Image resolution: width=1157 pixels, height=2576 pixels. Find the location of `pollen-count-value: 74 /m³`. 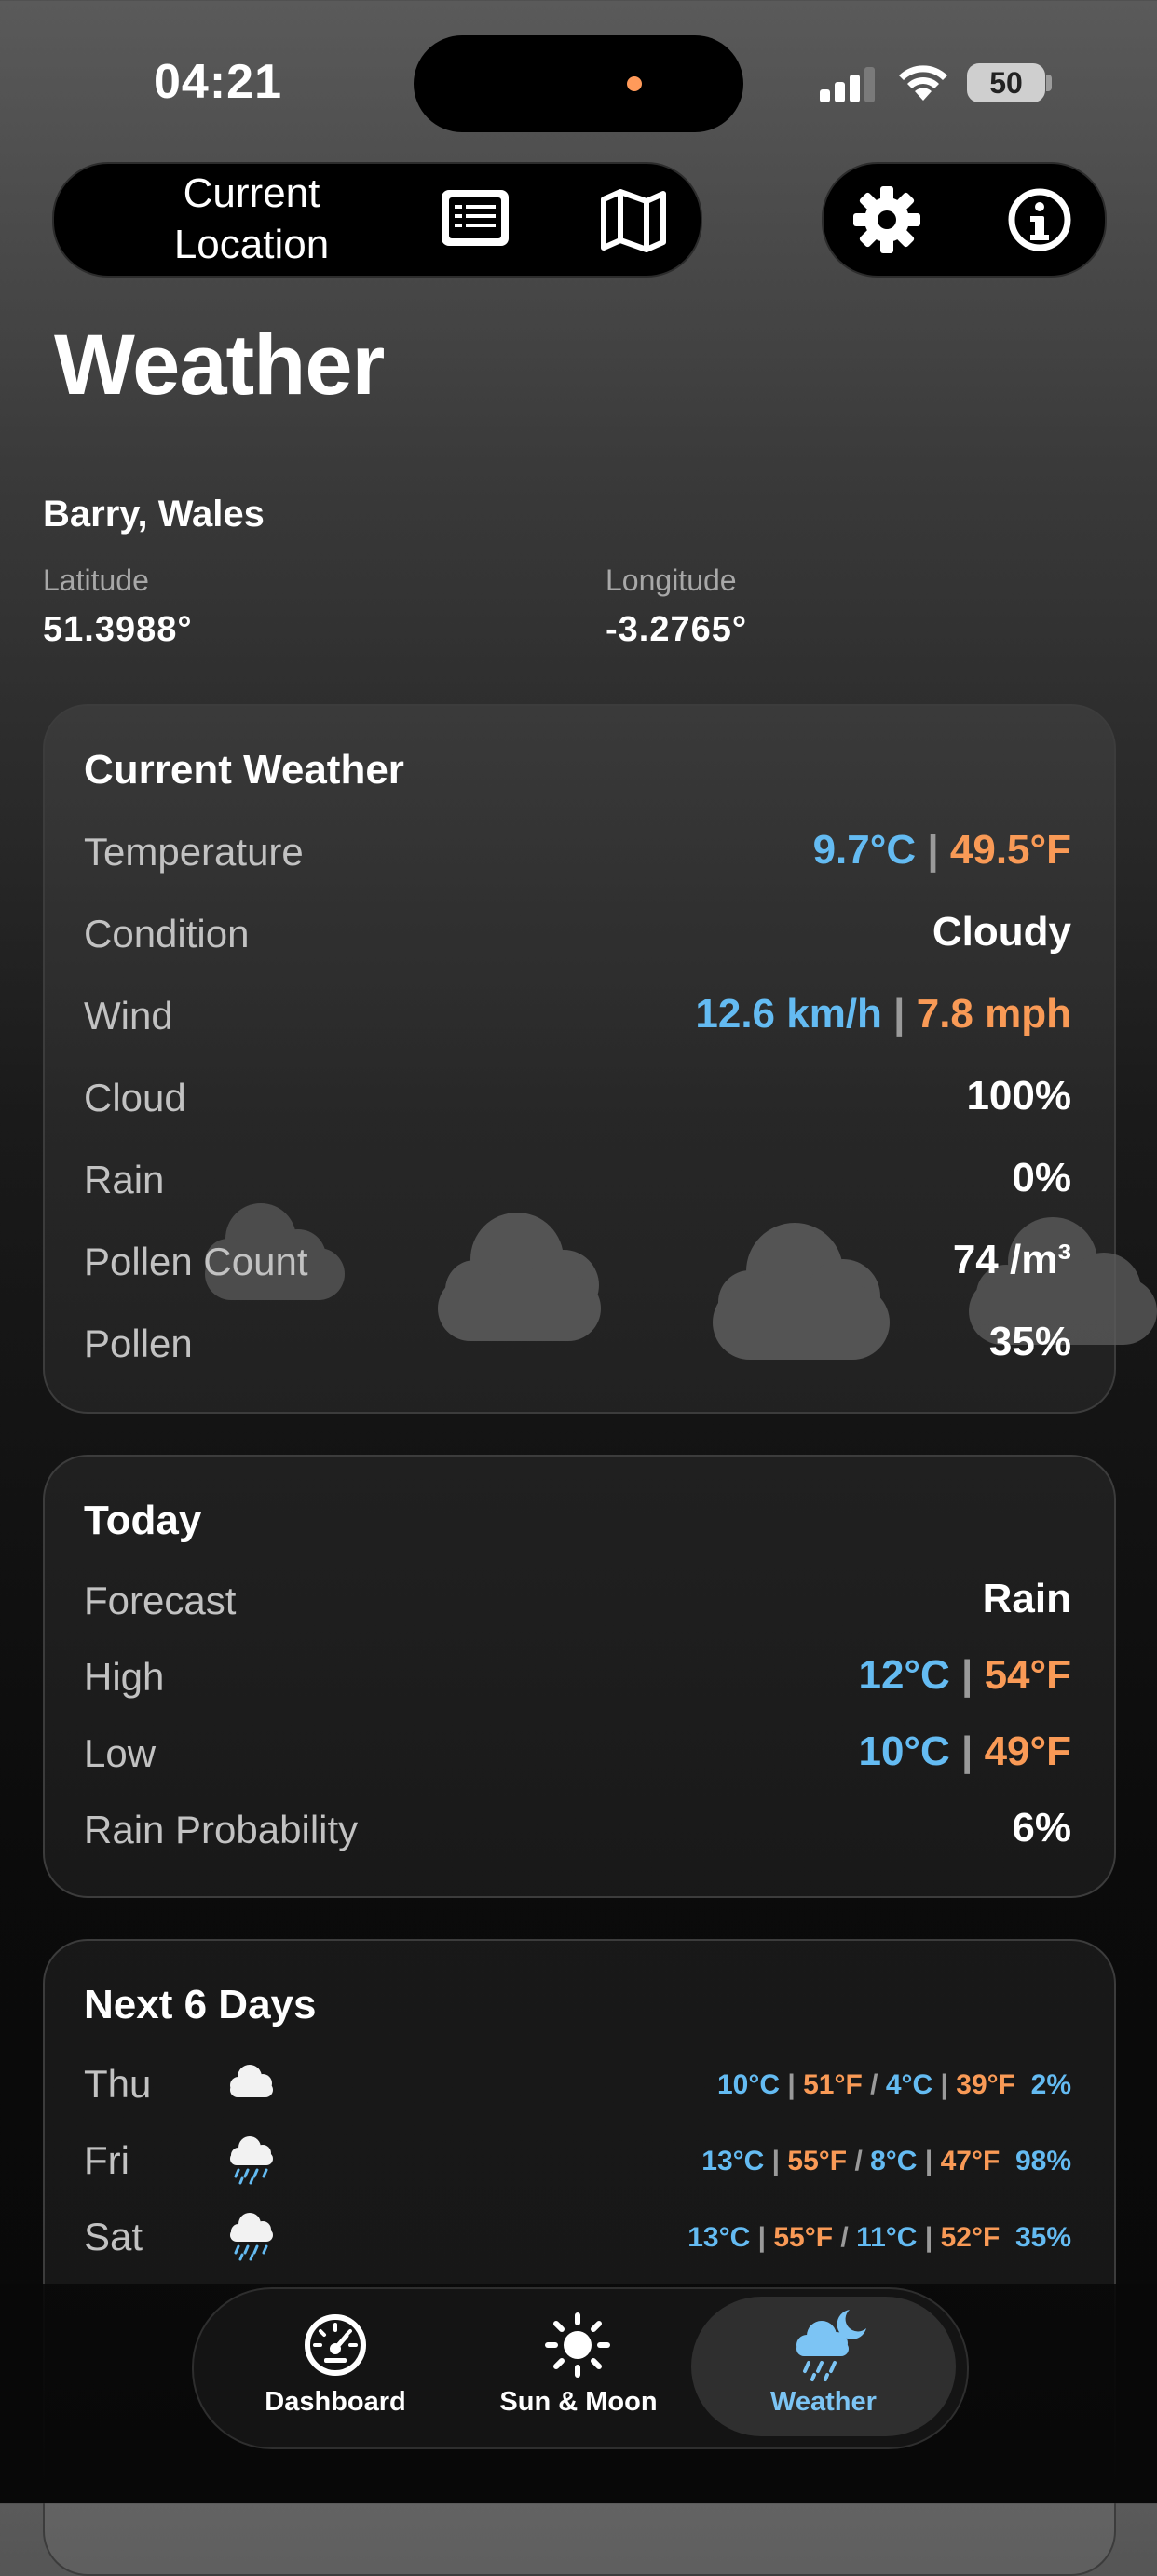

pollen-count-value: 74 /m³ is located at coordinates (1011, 1259).